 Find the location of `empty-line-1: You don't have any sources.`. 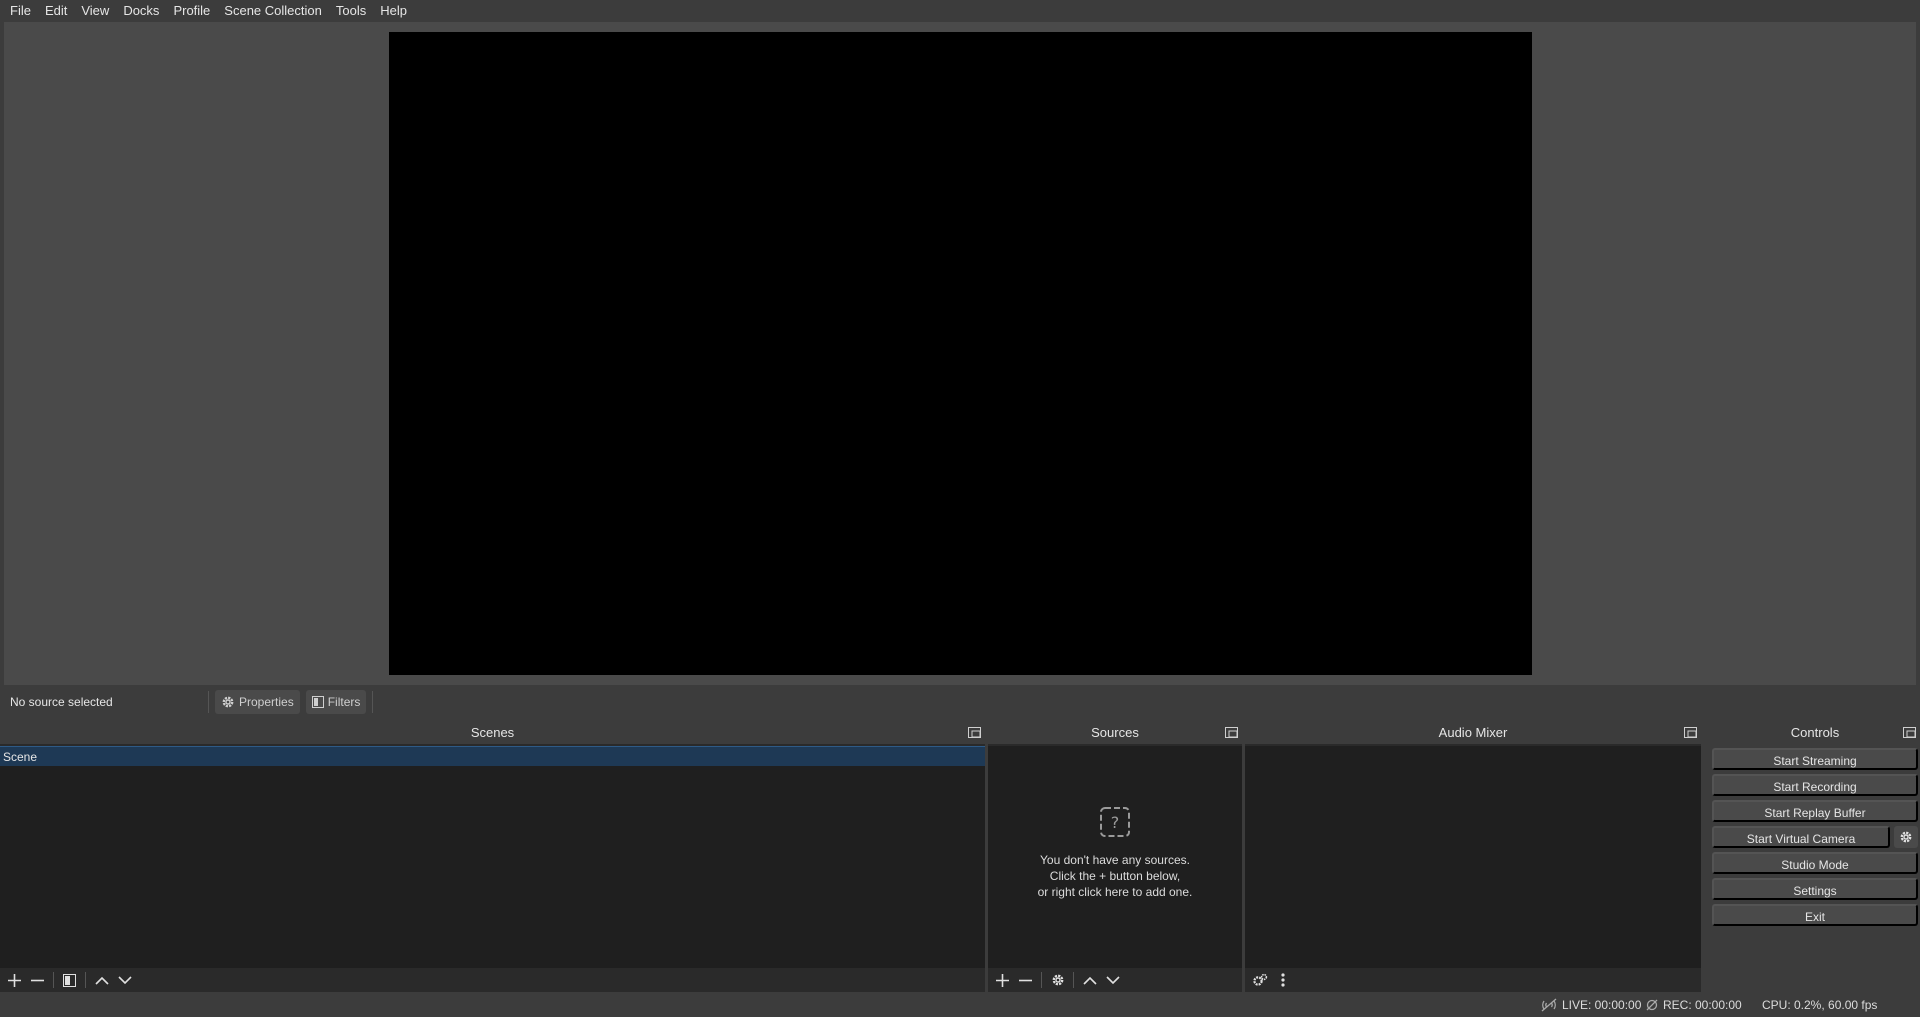

empty-line-1: You don't have any sources. is located at coordinates (1115, 860).